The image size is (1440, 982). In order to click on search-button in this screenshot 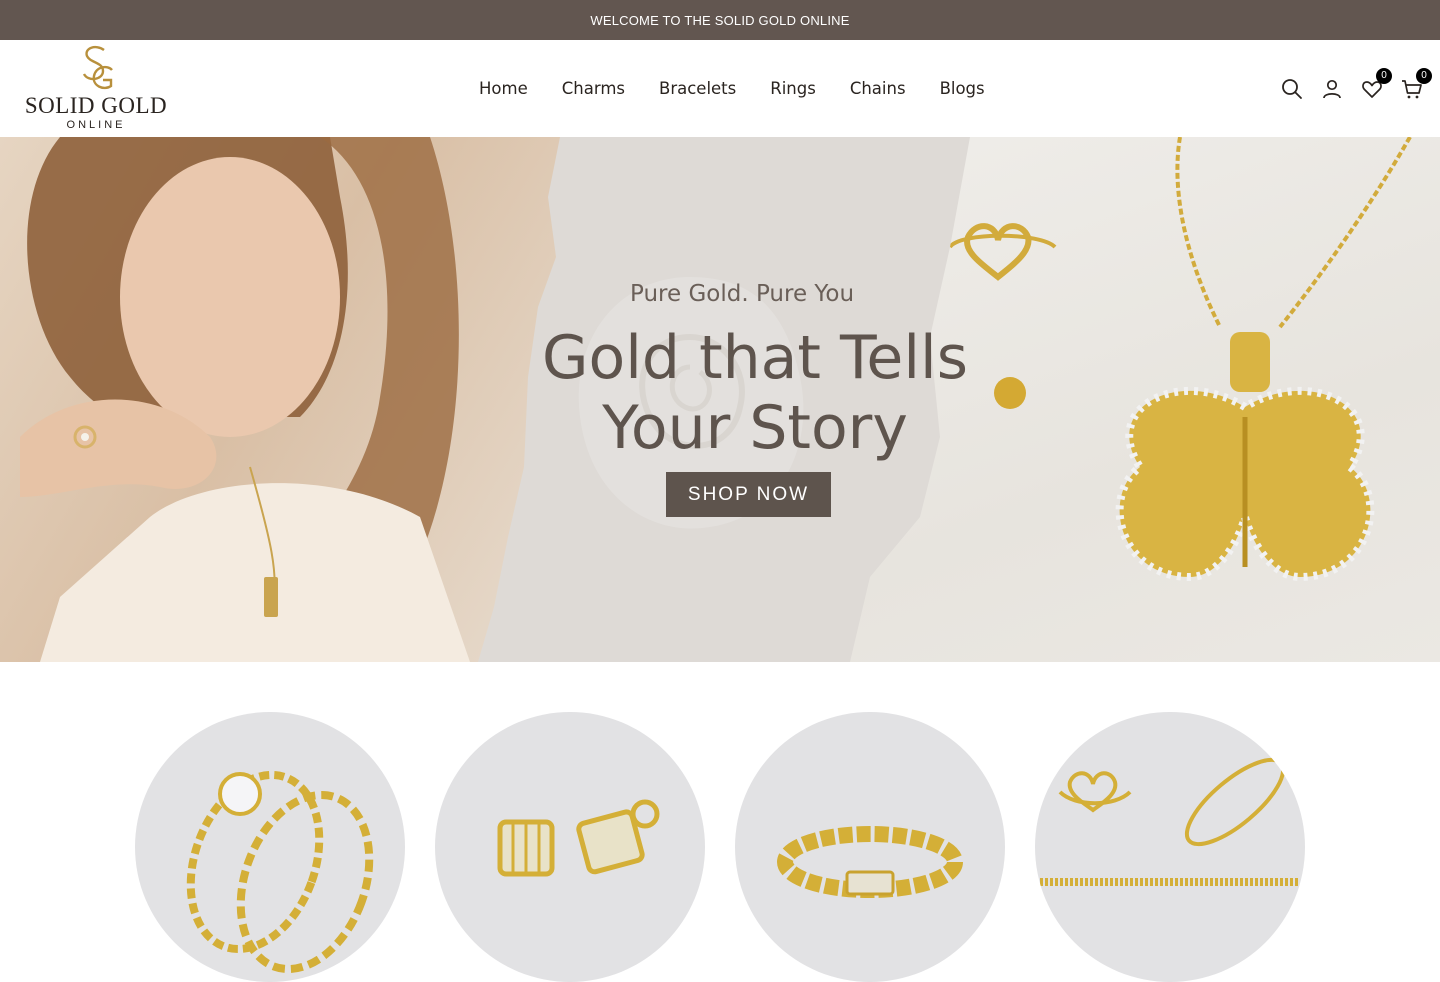, I will do `click(1292, 89)`.